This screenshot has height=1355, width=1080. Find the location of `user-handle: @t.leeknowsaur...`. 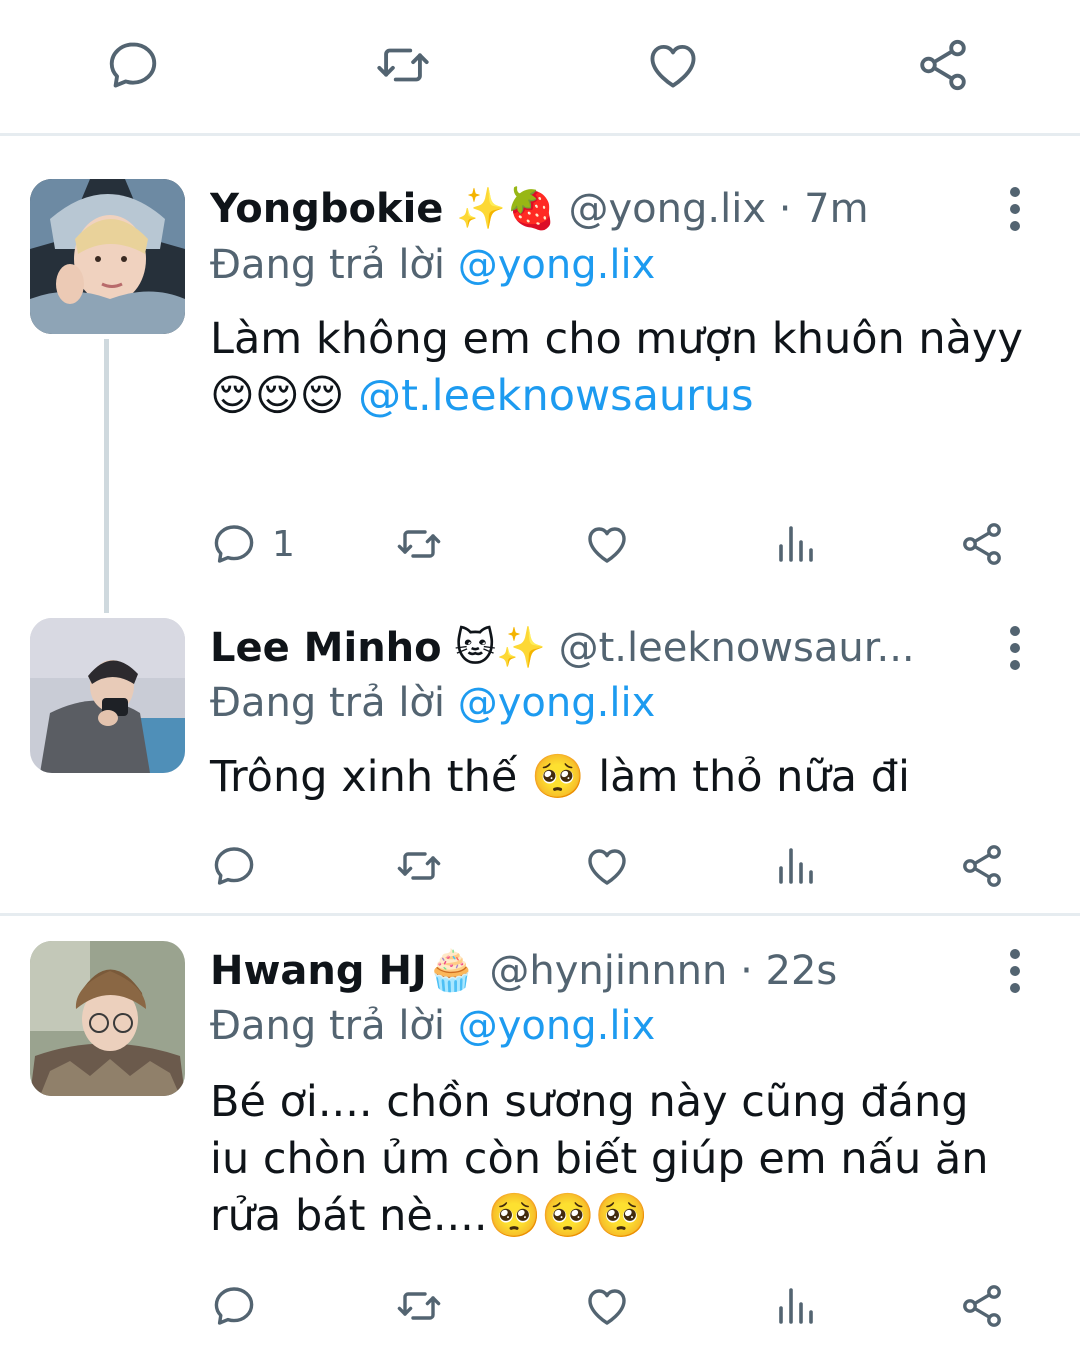

user-handle: @t.leeknowsaur... is located at coordinates (737, 648).